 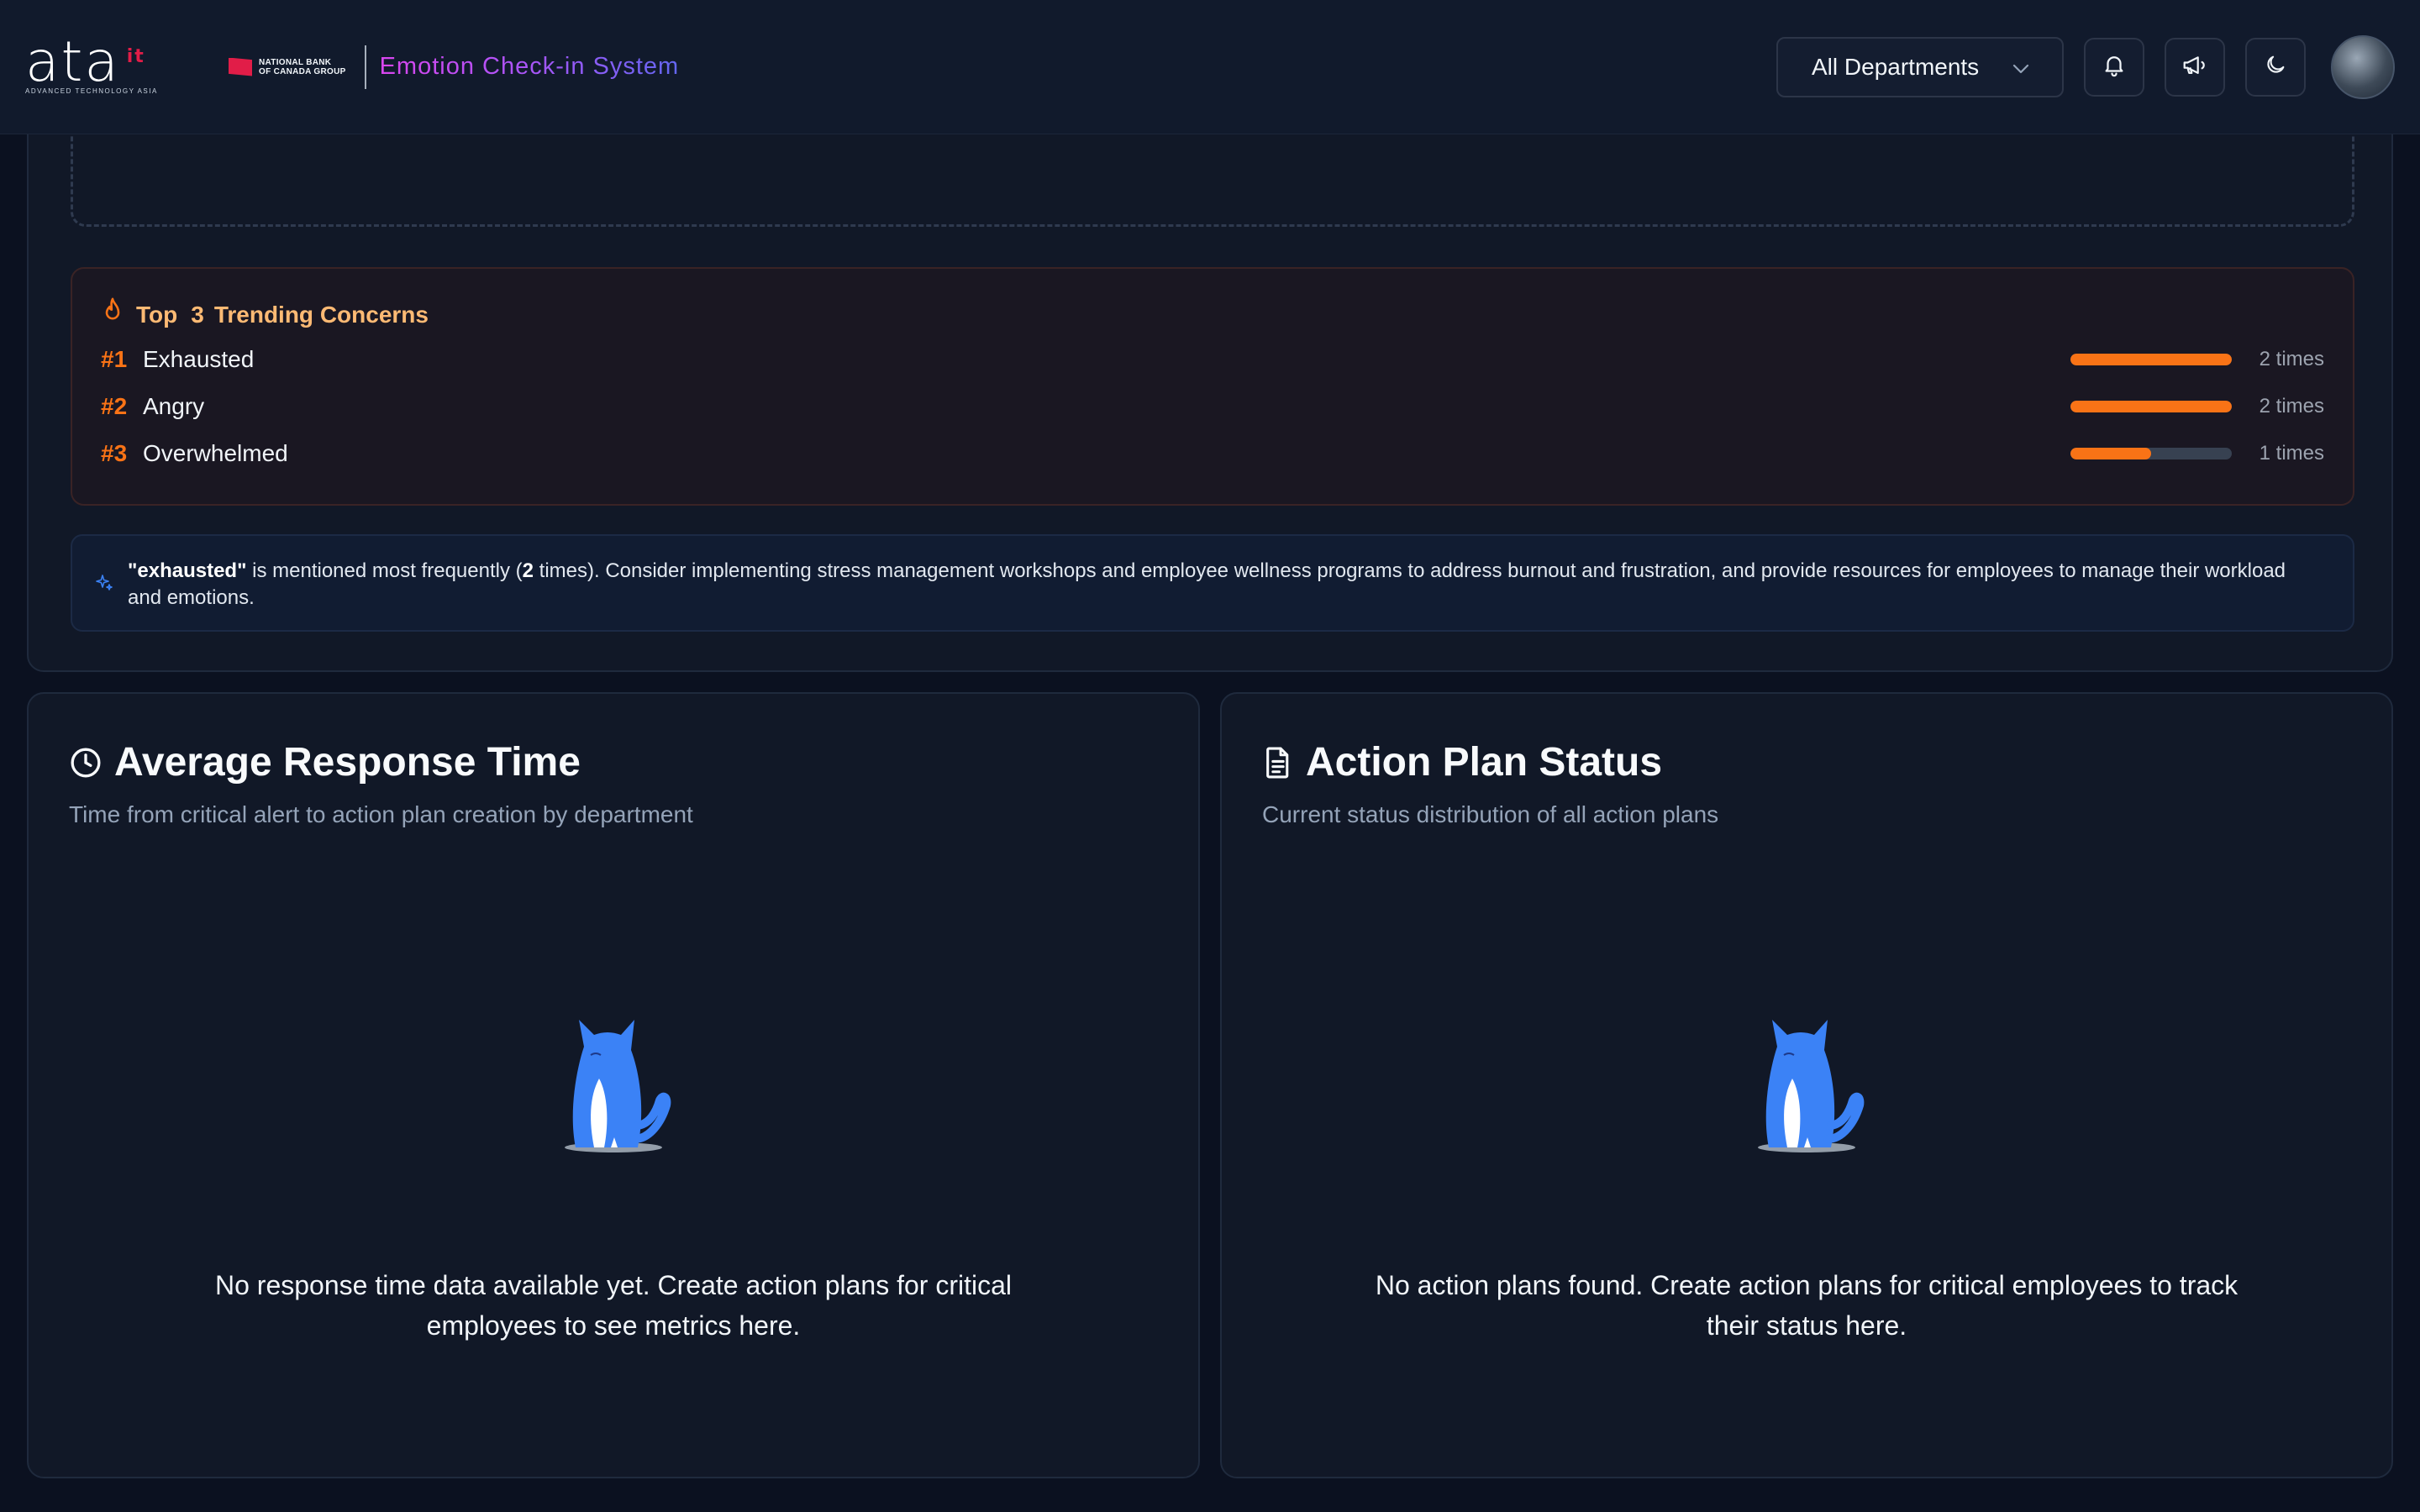 What do you see at coordinates (1212, 453) in the screenshot?
I see `concern-item: #3 Overwhelmed 1 times` at bounding box center [1212, 453].